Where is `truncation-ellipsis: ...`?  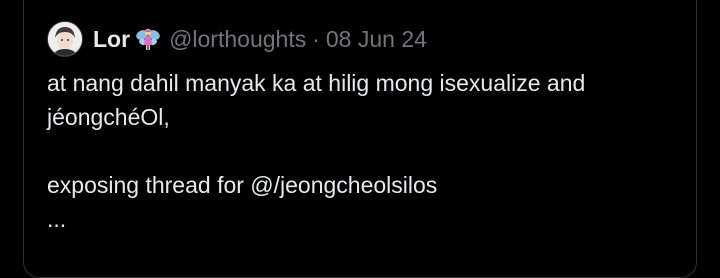 truncation-ellipsis: ... is located at coordinates (57, 219).